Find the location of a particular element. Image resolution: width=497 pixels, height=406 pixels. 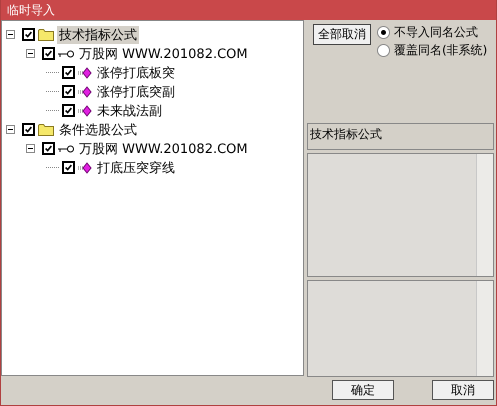

dialog-button: 取消 is located at coordinates (463, 390).